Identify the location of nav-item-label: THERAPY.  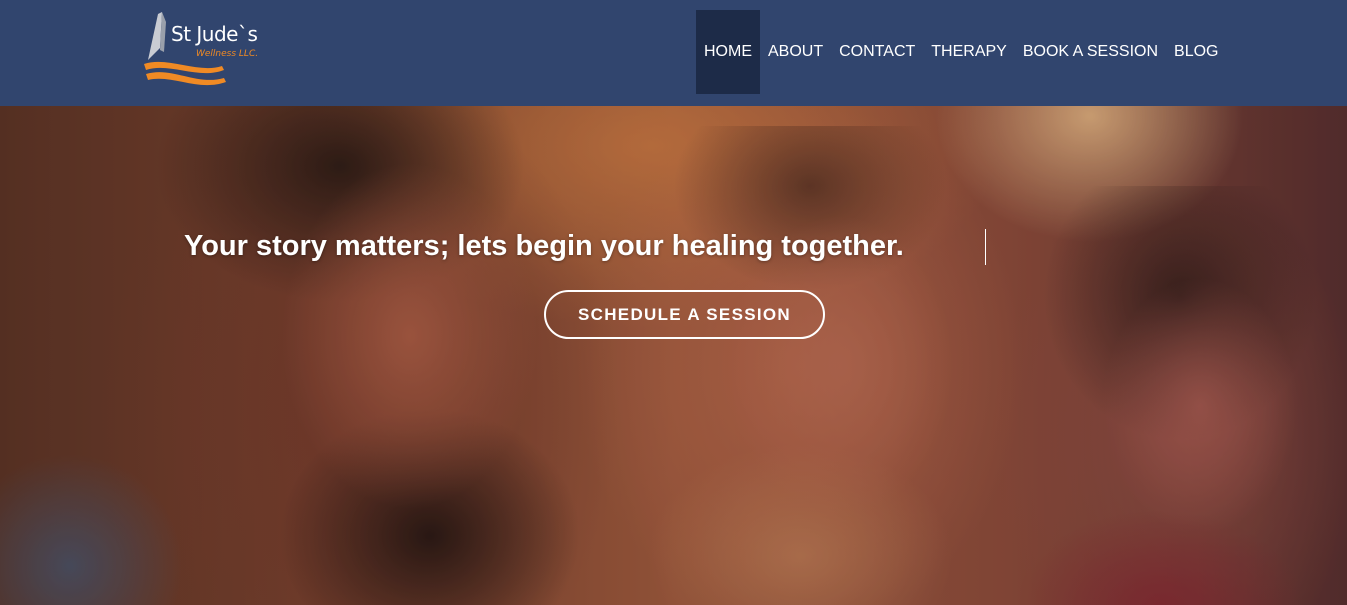
(969, 51).